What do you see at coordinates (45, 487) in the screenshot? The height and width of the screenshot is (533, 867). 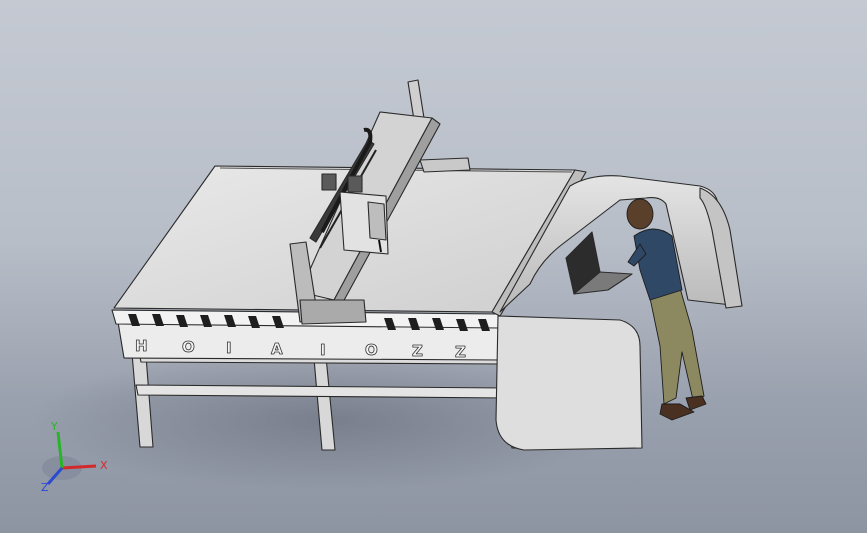 I see `triad-z-label: Z` at bounding box center [45, 487].